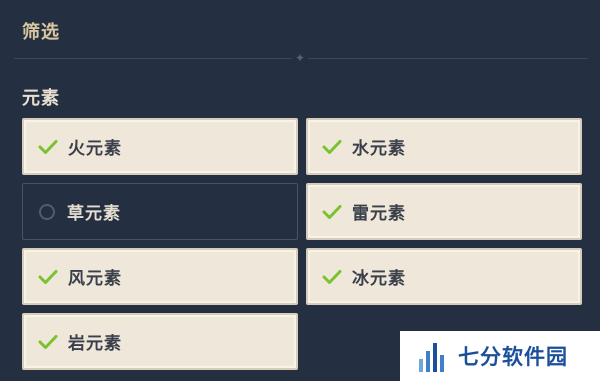 The image size is (600, 381). I want to click on option-geo: 岩元素, so click(160, 341).